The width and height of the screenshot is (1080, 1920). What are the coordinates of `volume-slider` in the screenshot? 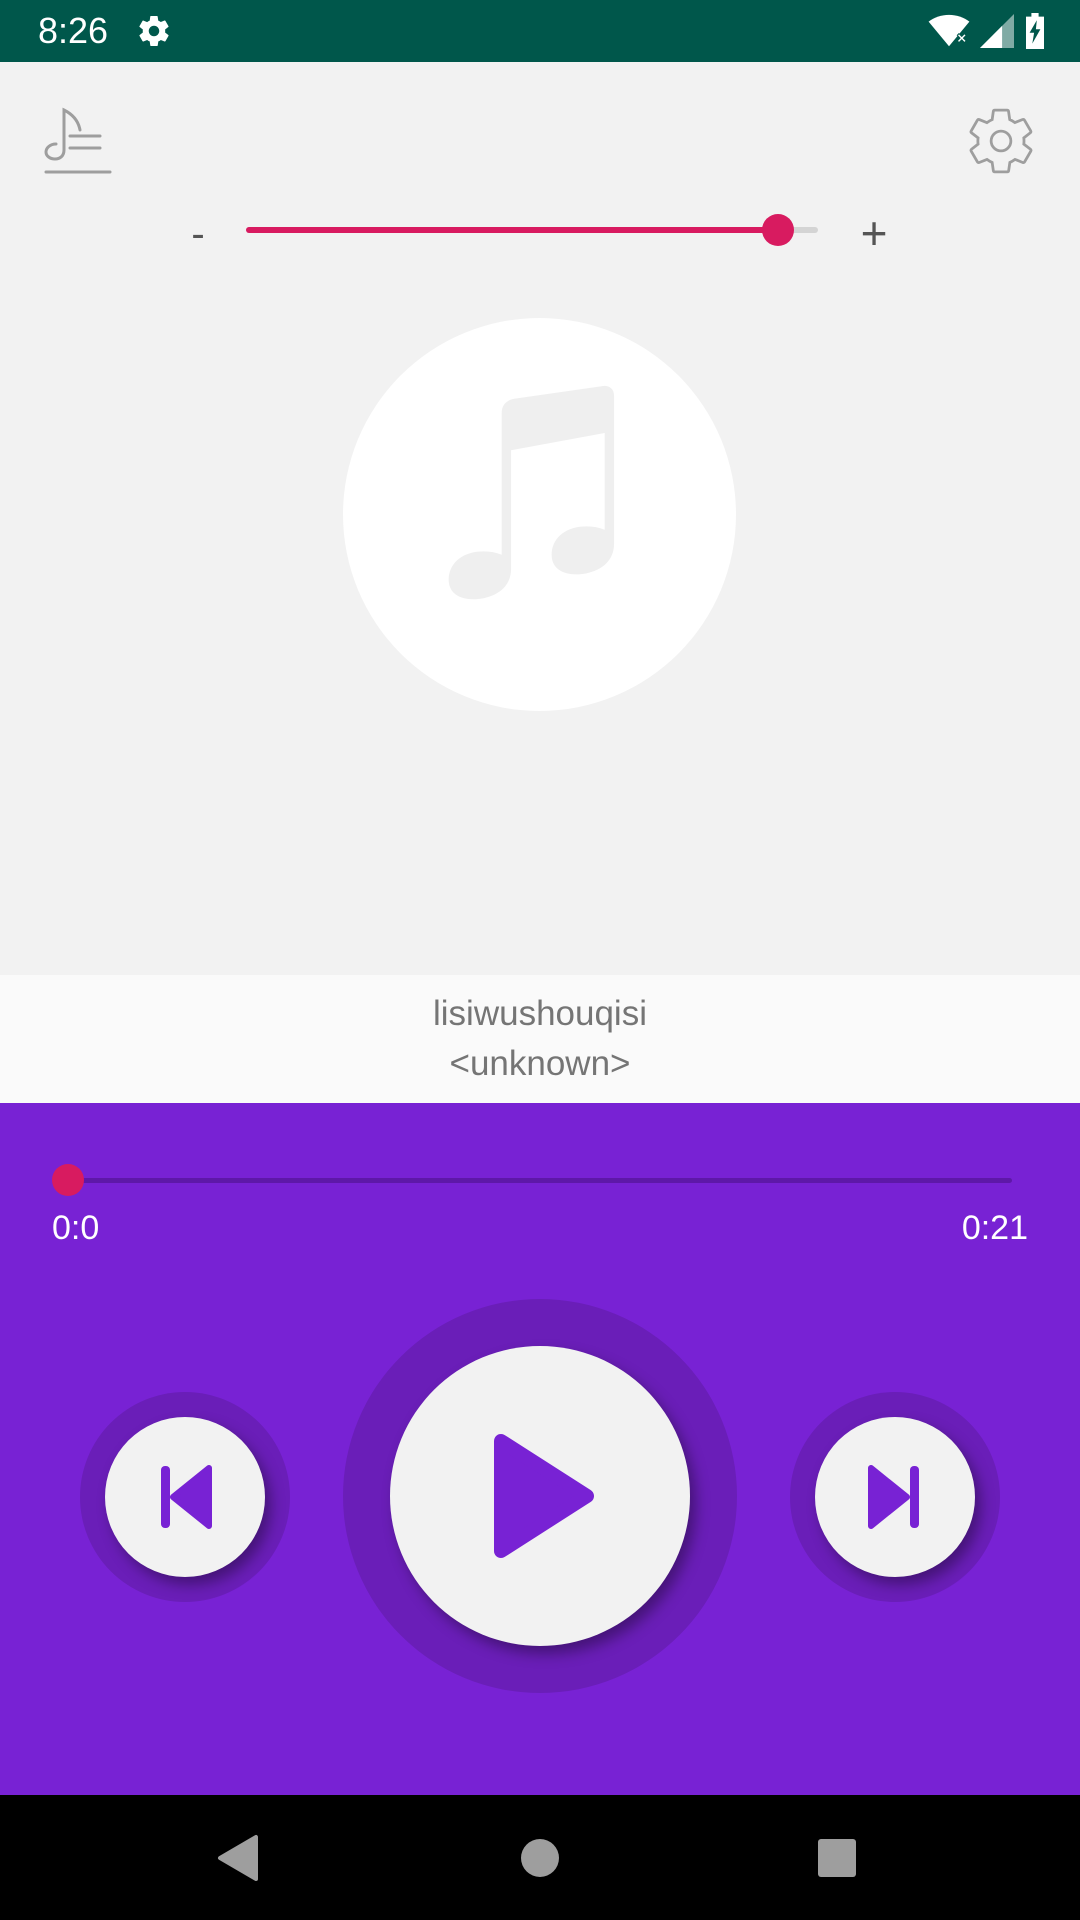 It's located at (532, 230).